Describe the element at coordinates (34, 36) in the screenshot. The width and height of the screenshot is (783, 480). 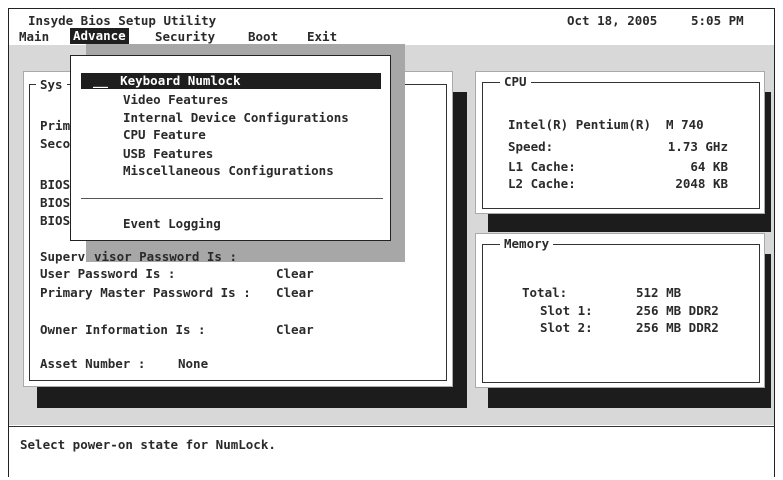
I see `menu-main: Main` at that location.